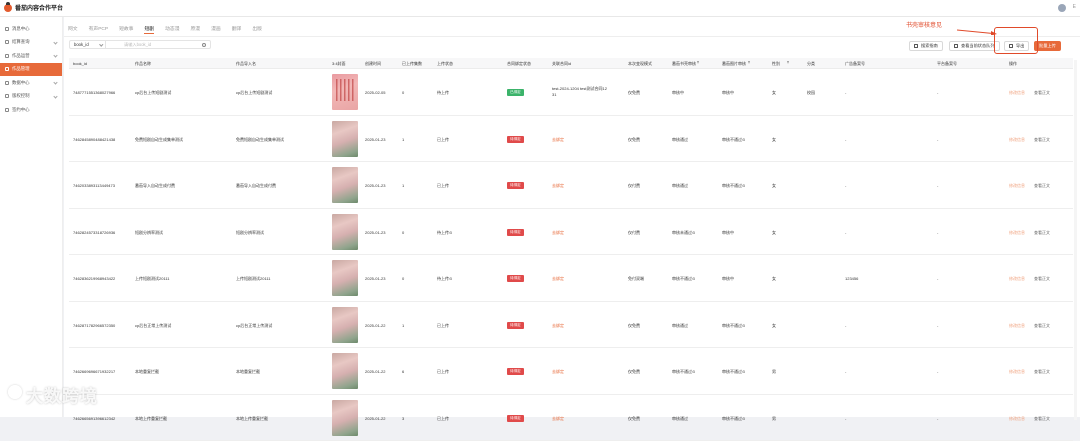 Image resolution: width=1080 pixels, height=441 pixels. Describe the element at coordinates (98, 30) in the screenshot. I see `tab: 有声PCP` at that location.